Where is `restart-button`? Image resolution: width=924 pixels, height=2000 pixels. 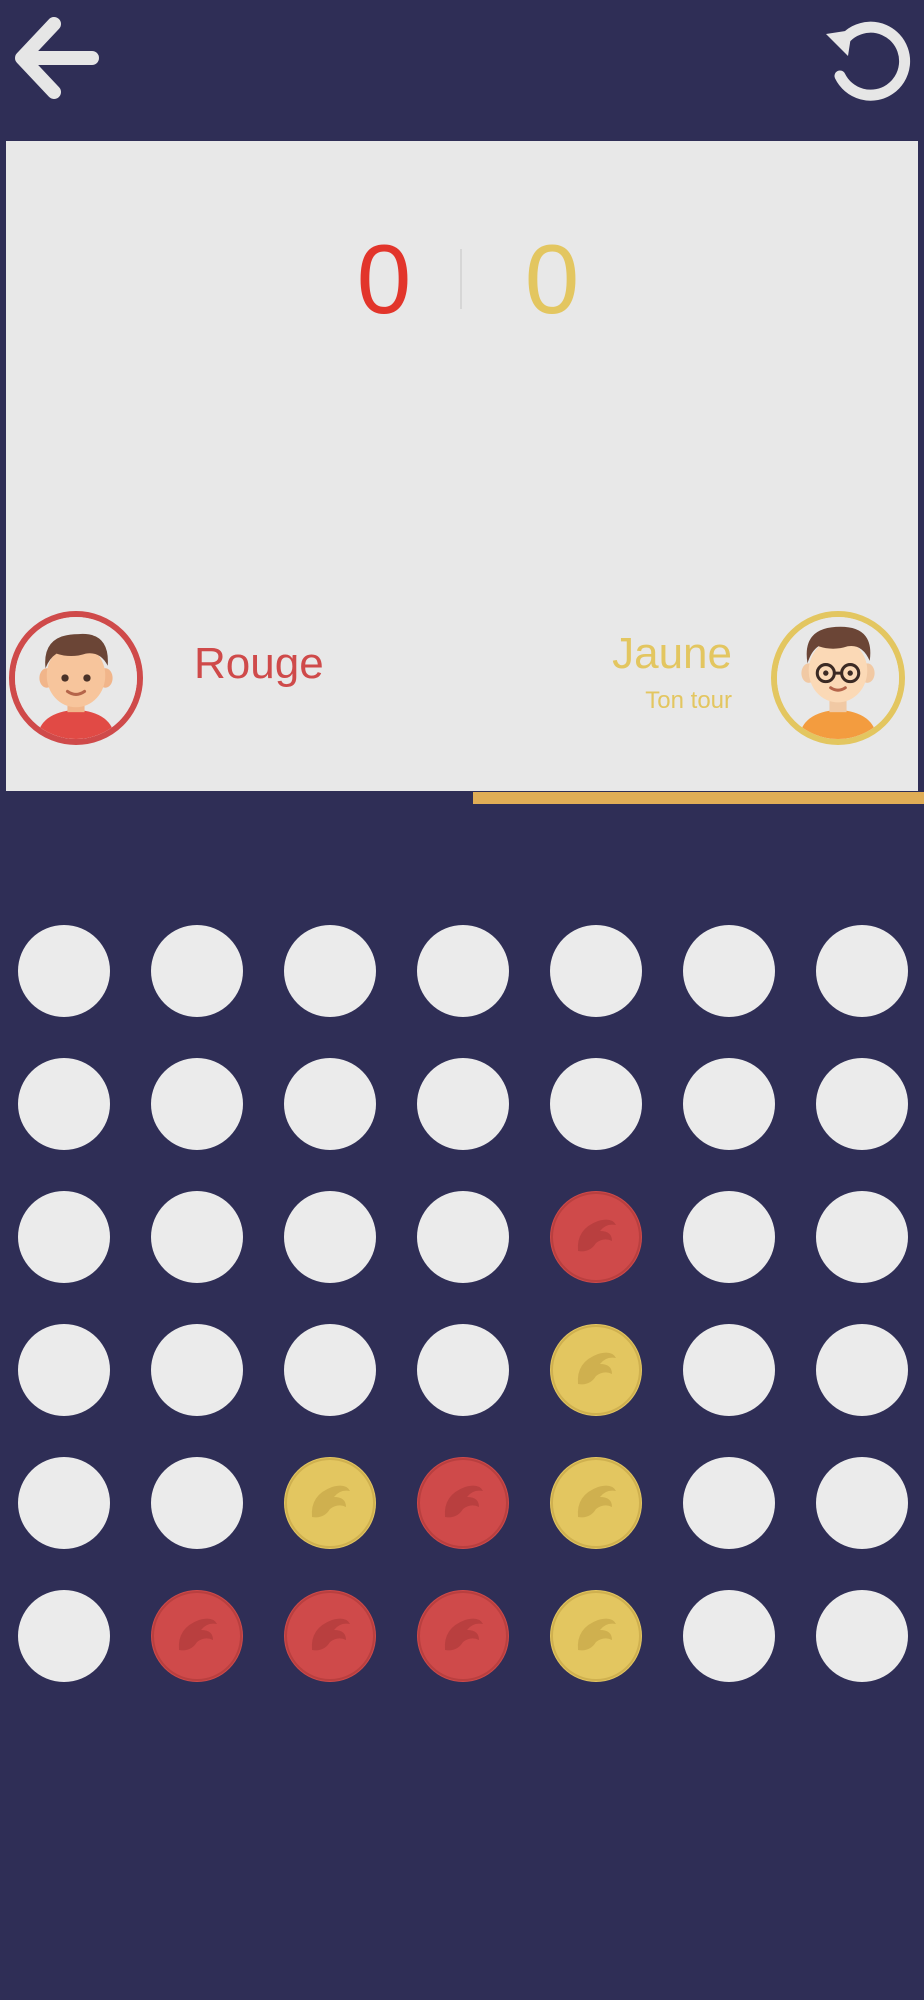
restart-button is located at coordinates (866, 58).